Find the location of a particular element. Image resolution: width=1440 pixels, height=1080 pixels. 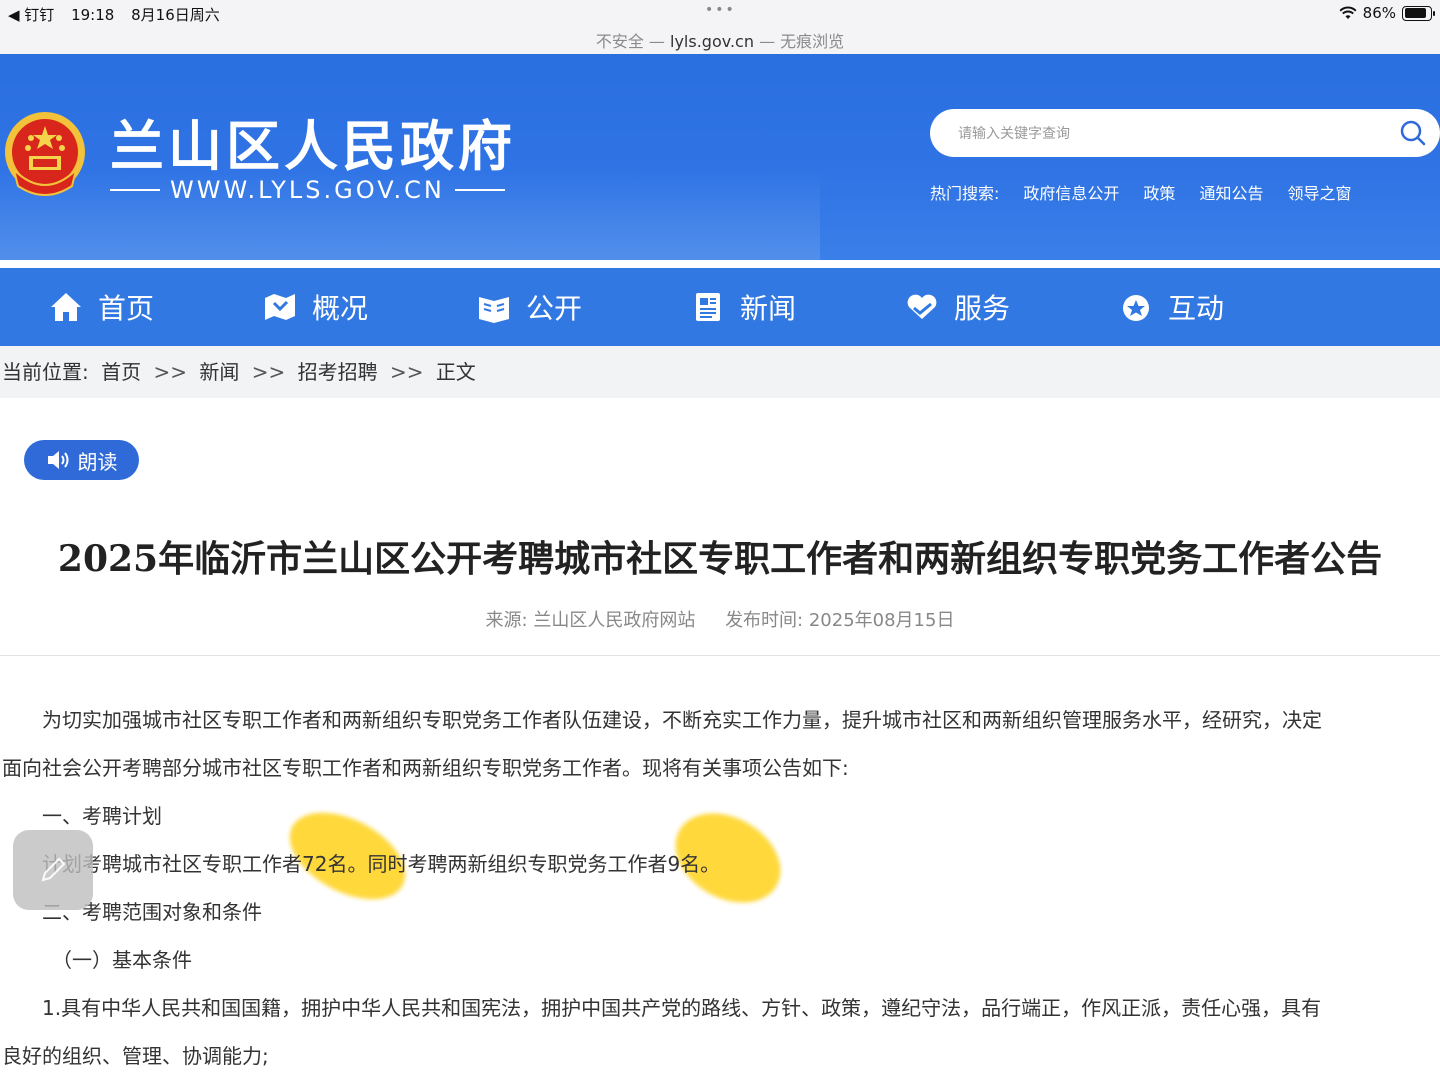

security-label: 不安全 — is located at coordinates (632, 41).